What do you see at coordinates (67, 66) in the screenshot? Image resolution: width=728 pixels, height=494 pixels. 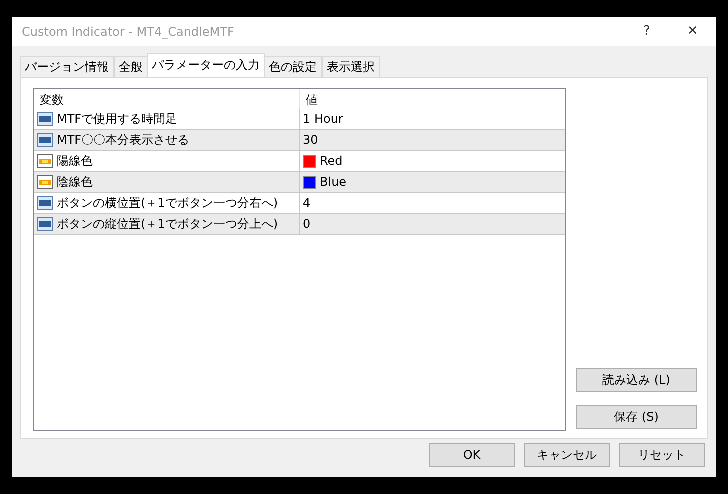 I see `tab: バージョン情報` at bounding box center [67, 66].